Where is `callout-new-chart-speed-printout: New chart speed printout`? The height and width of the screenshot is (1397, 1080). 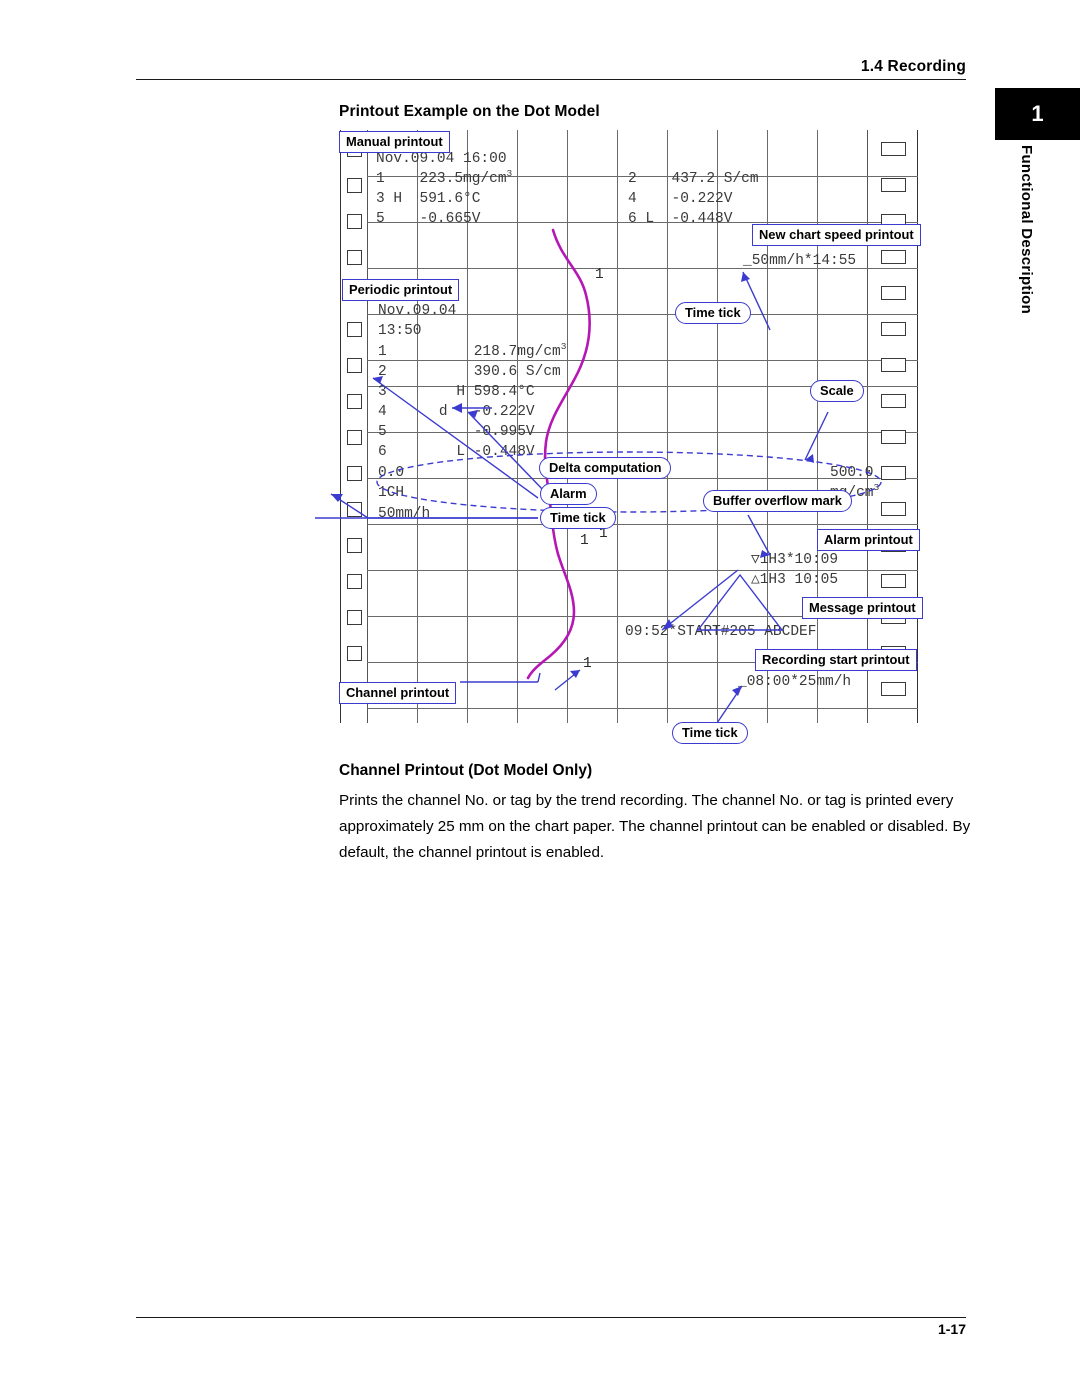 callout-new-chart-speed-printout: New chart speed printout is located at coordinates (836, 235).